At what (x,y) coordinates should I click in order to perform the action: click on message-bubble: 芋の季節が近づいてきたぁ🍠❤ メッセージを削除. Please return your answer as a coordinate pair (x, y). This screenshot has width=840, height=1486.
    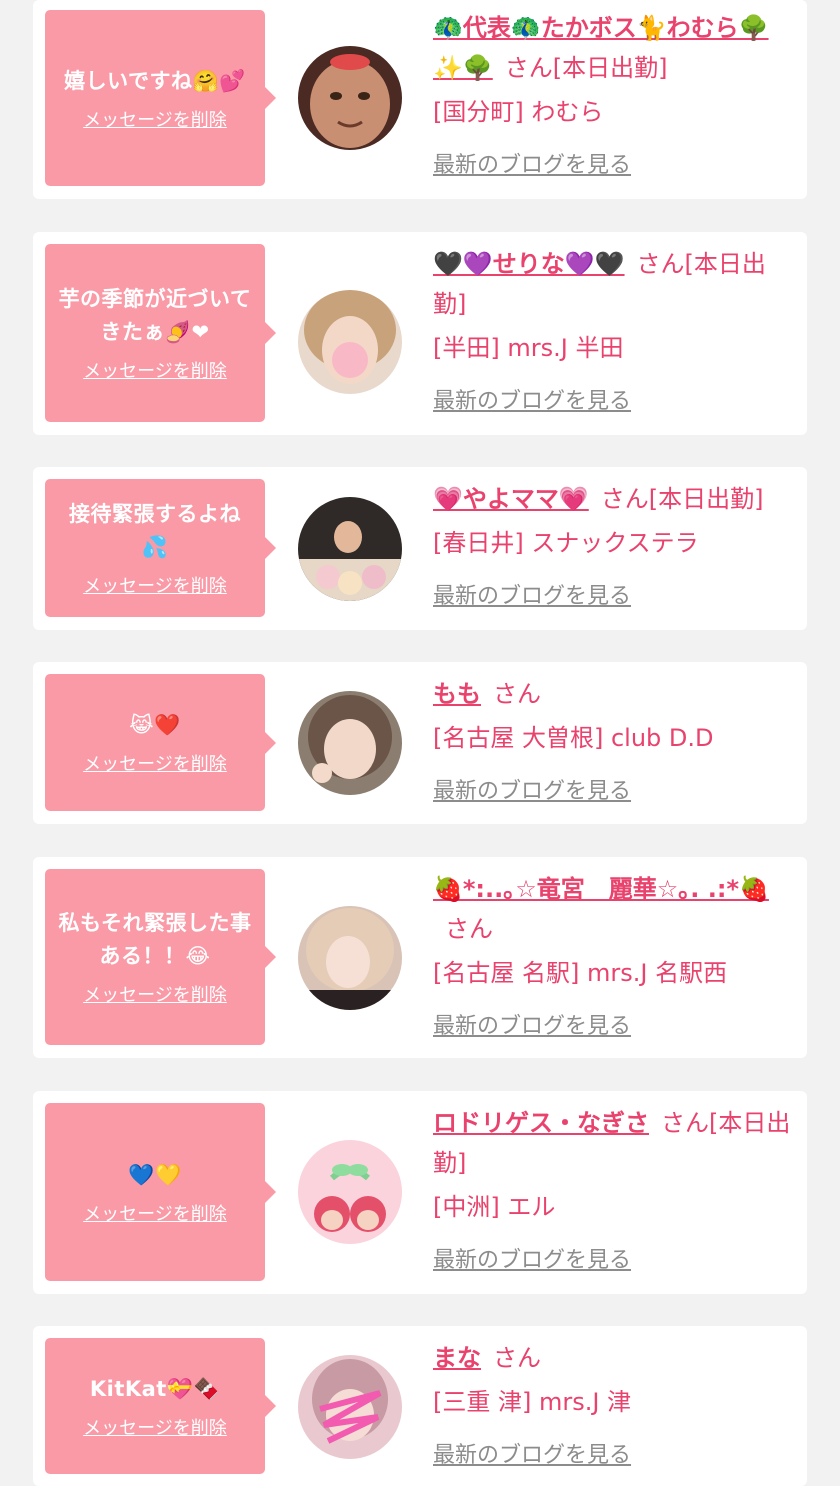
    Looking at the image, I should click on (160, 333).